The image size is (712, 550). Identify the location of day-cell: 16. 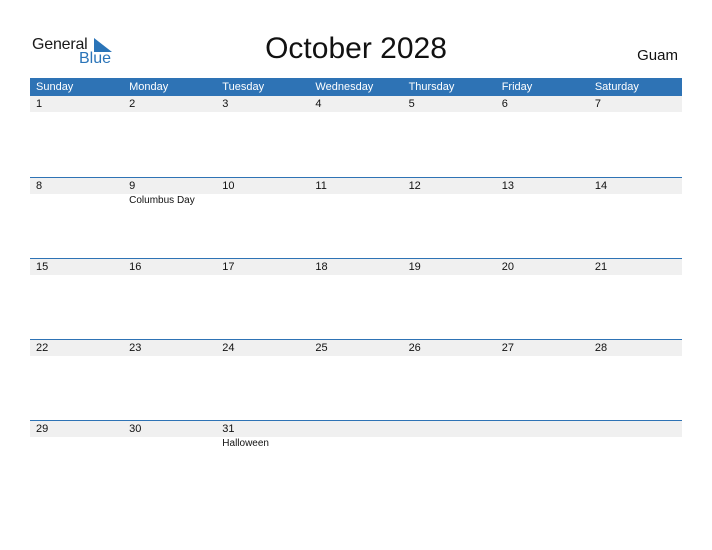
(170, 299).